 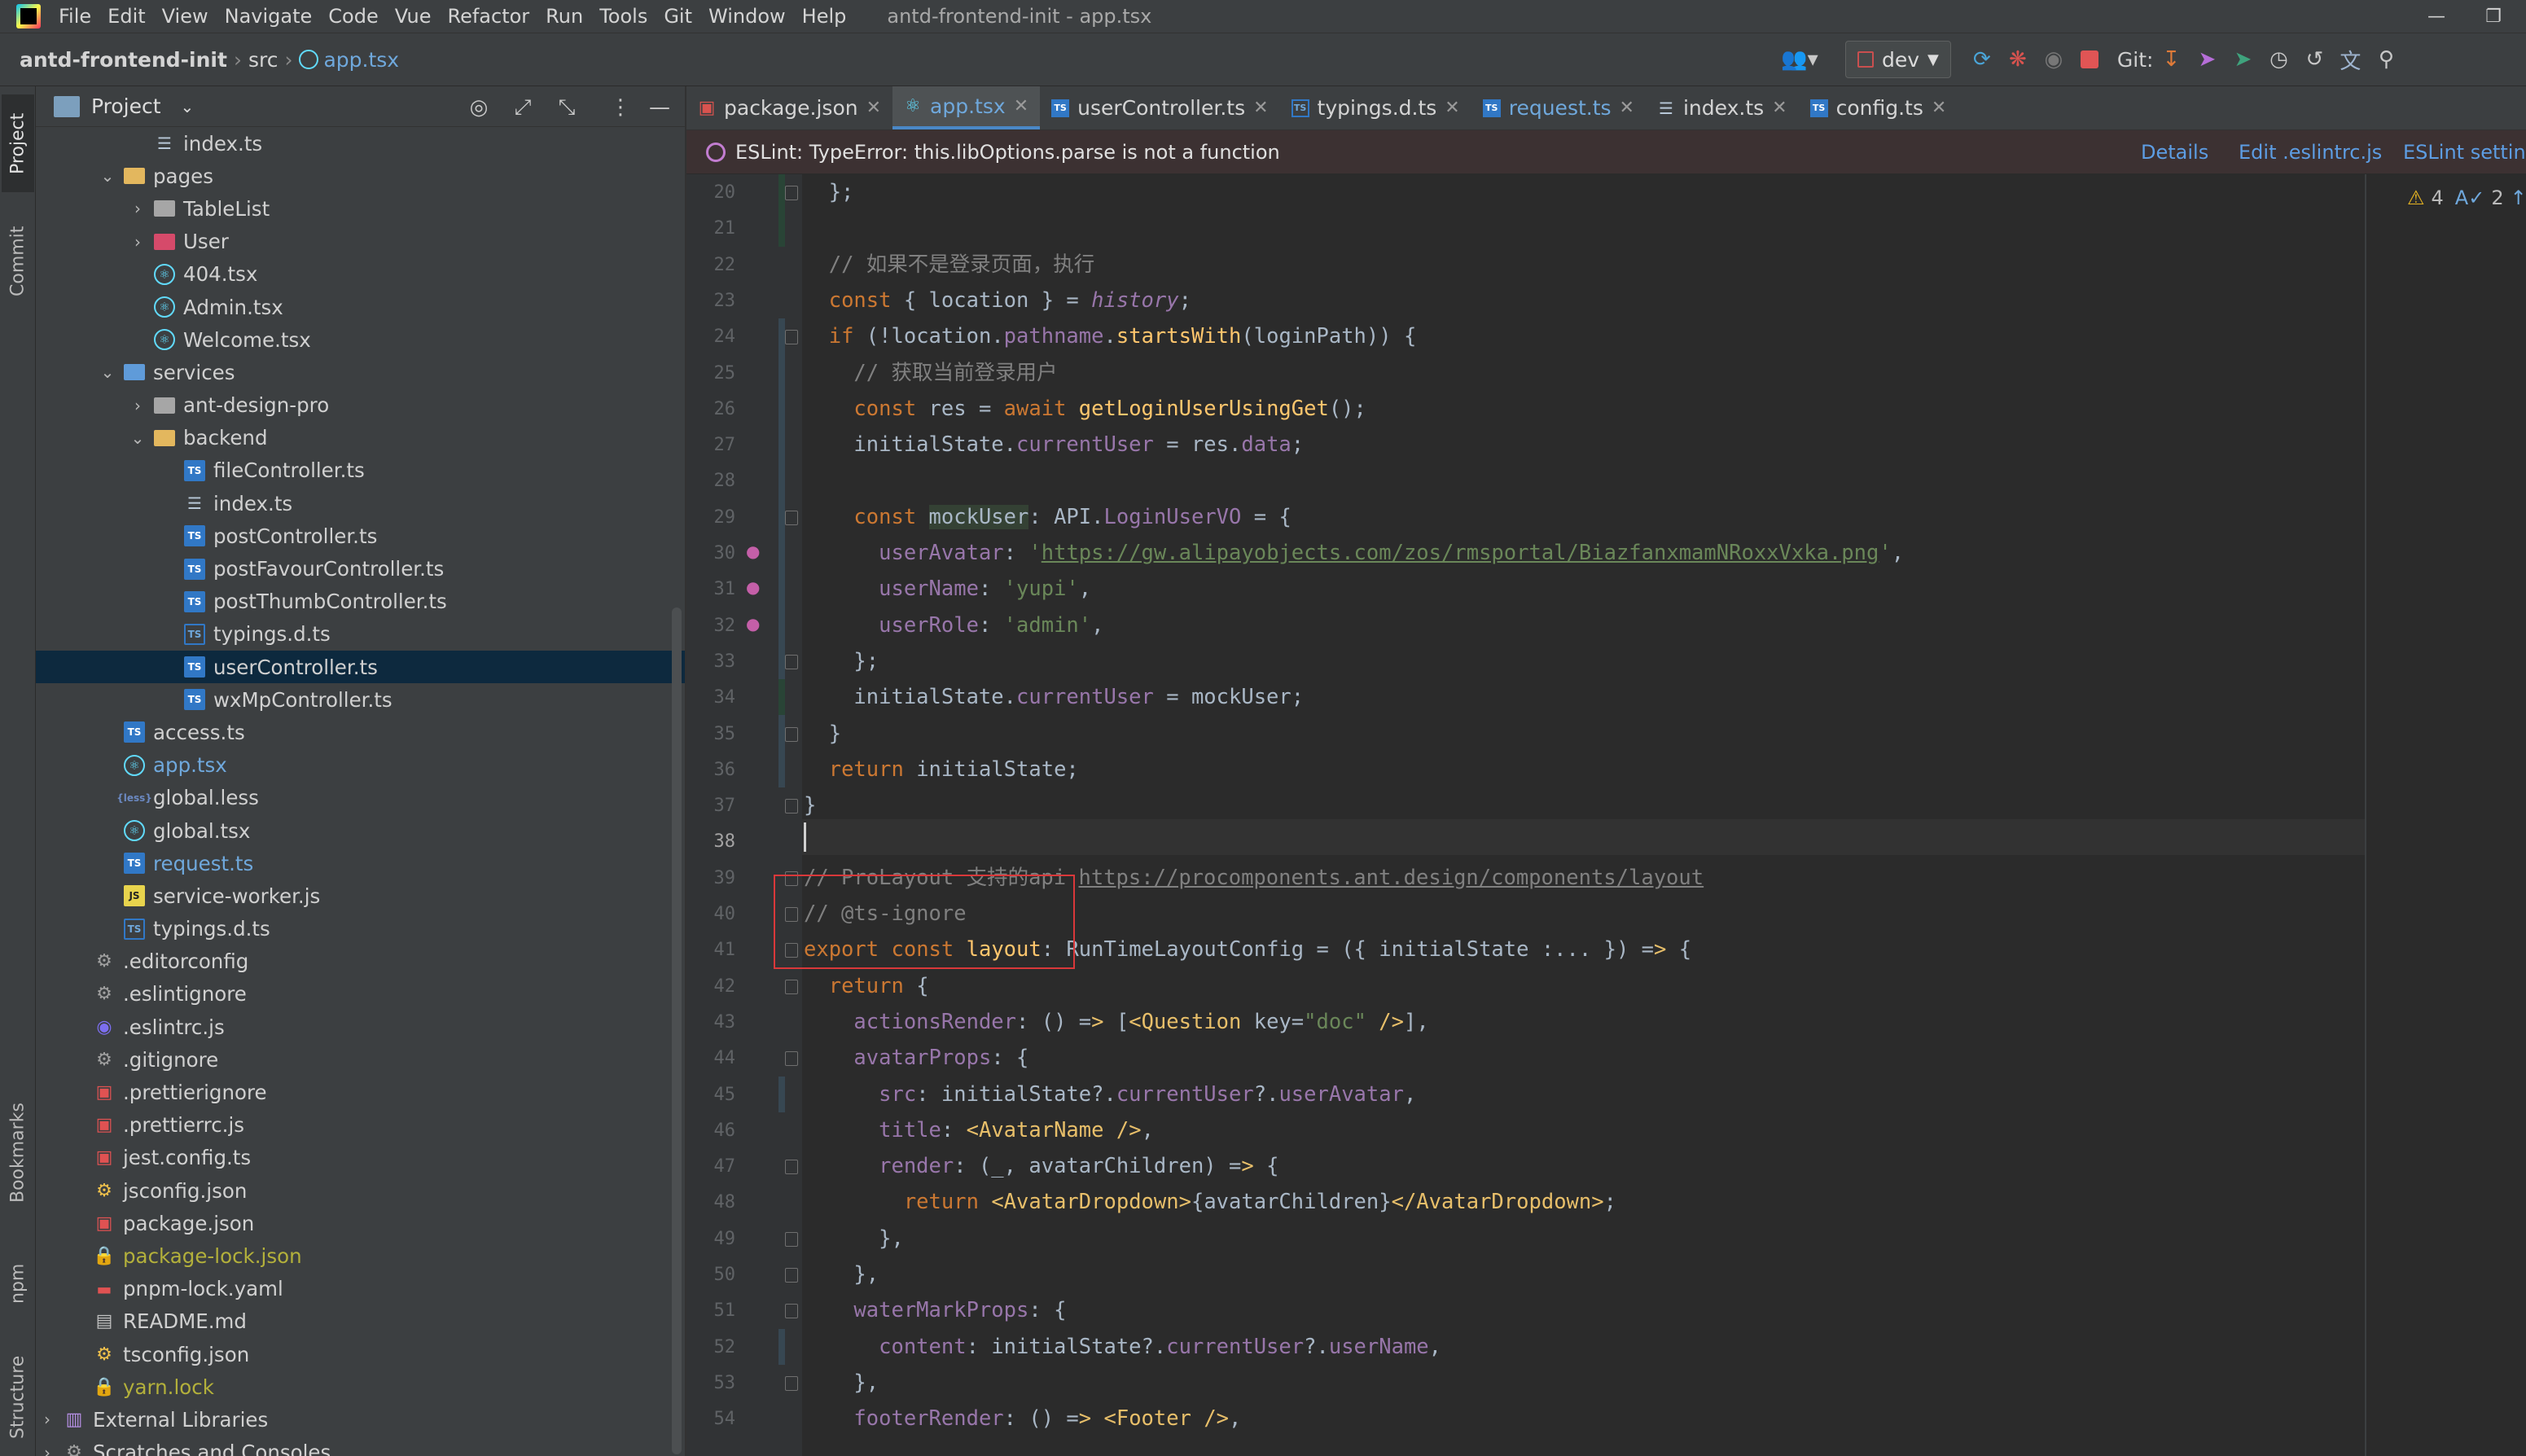 I want to click on line-number: 41, so click(x=711, y=950).